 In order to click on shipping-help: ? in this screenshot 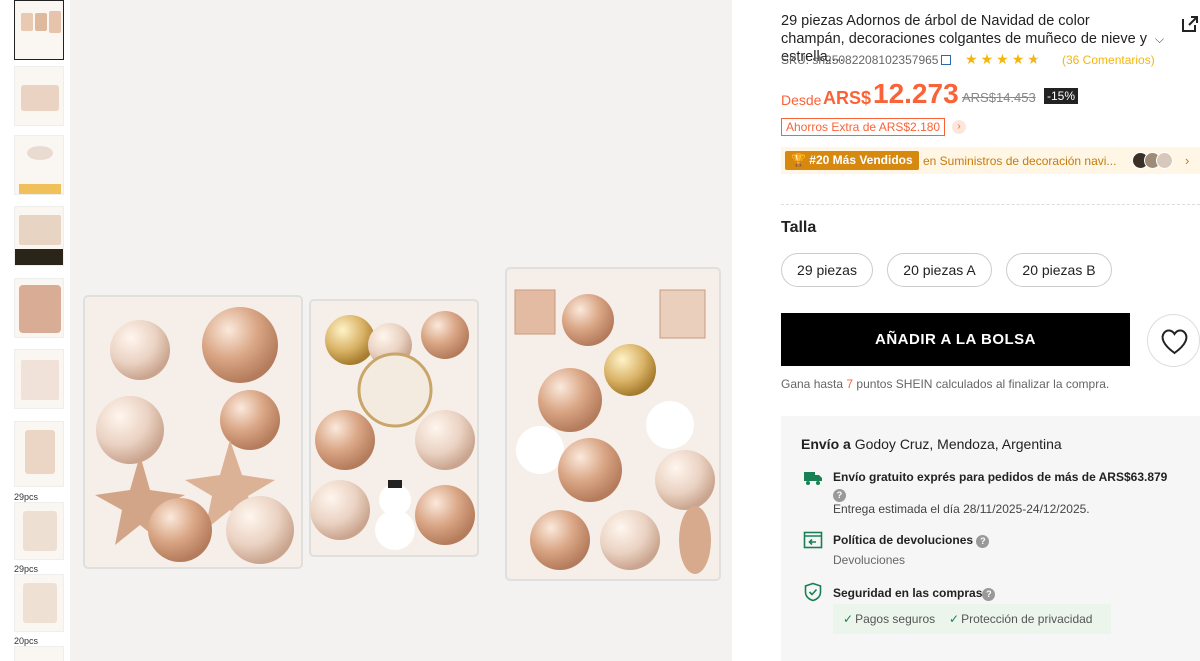, I will do `click(839, 494)`.